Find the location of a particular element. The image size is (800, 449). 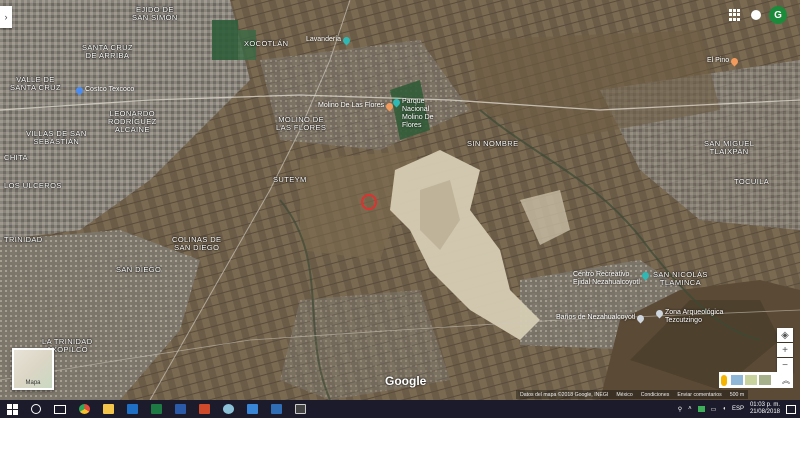

word-icon is located at coordinates (180, 409).